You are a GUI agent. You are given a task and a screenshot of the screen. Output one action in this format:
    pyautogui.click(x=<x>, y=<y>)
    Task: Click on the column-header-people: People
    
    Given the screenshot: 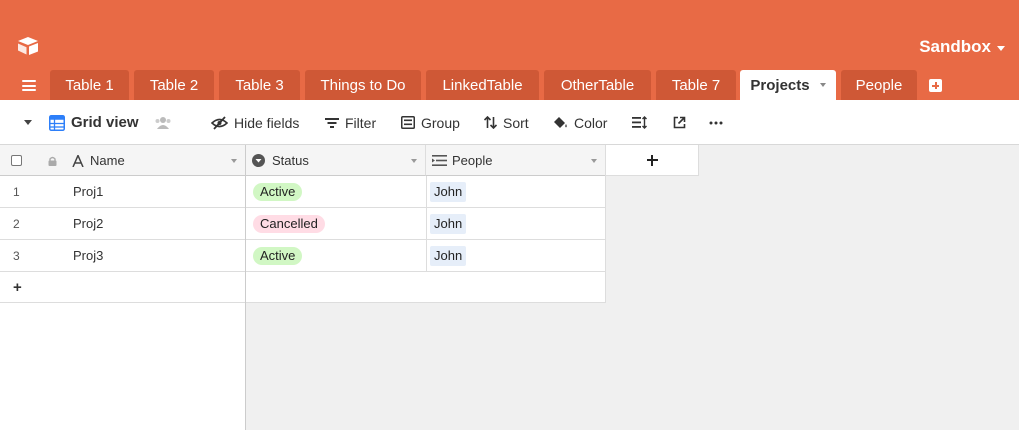 What is the action you would take?
    pyautogui.click(x=515, y=160)
    